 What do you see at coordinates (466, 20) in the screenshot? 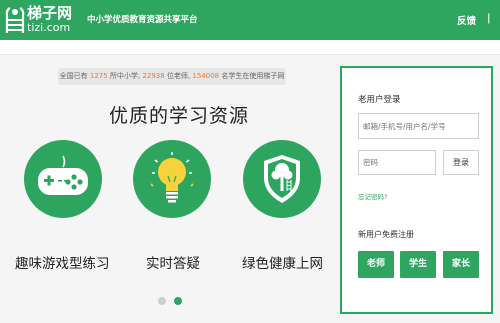
I see `feedback-link: 反馈` at bounding box center [466, 20].